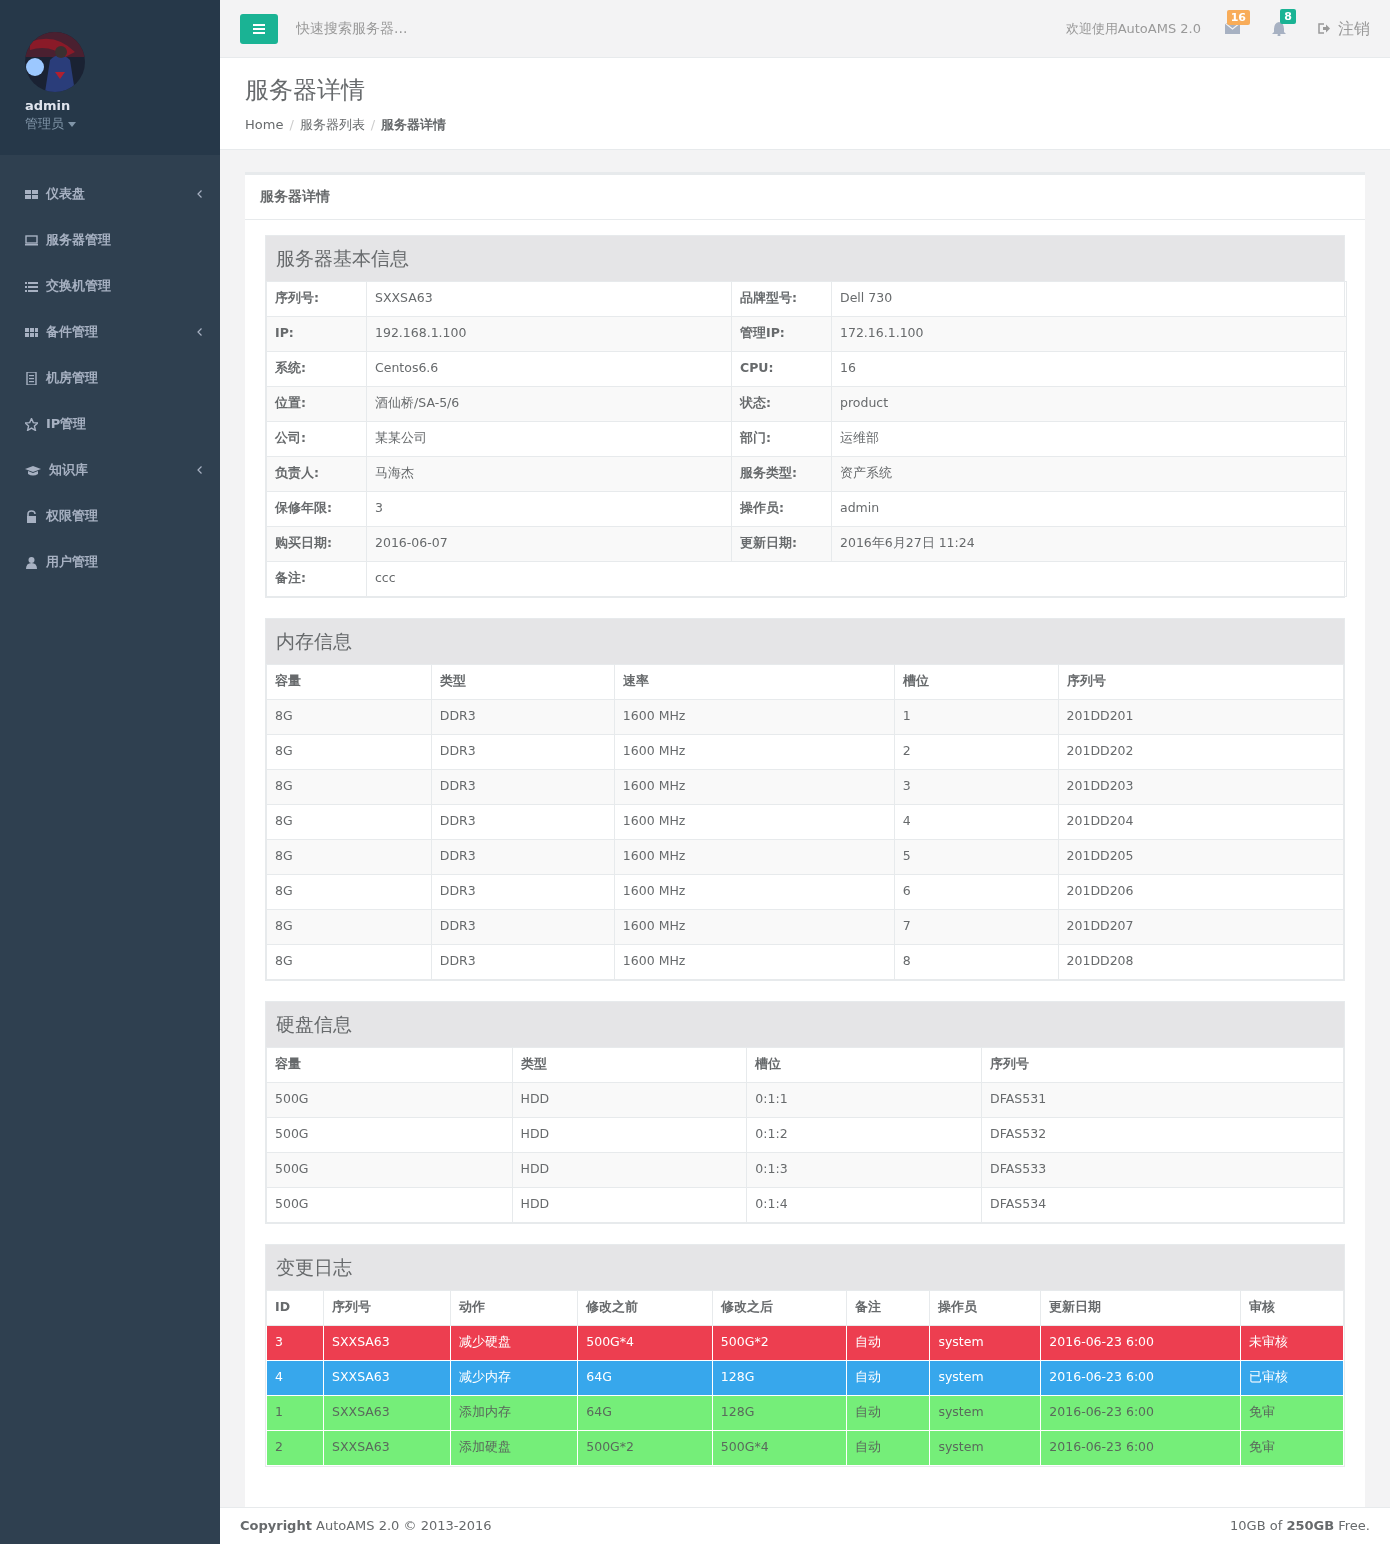 The width and height of the screenshot is (1390, 1544). I want to click on column-header: 速率, so click(754, 682).